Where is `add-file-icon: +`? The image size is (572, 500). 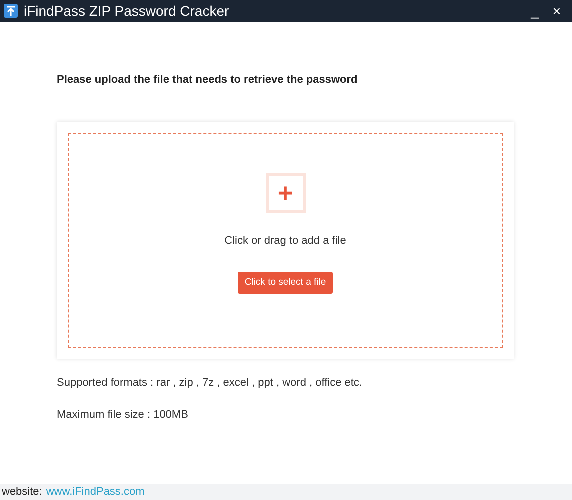 add-file-icon: + is located at coordinates (286, 192).